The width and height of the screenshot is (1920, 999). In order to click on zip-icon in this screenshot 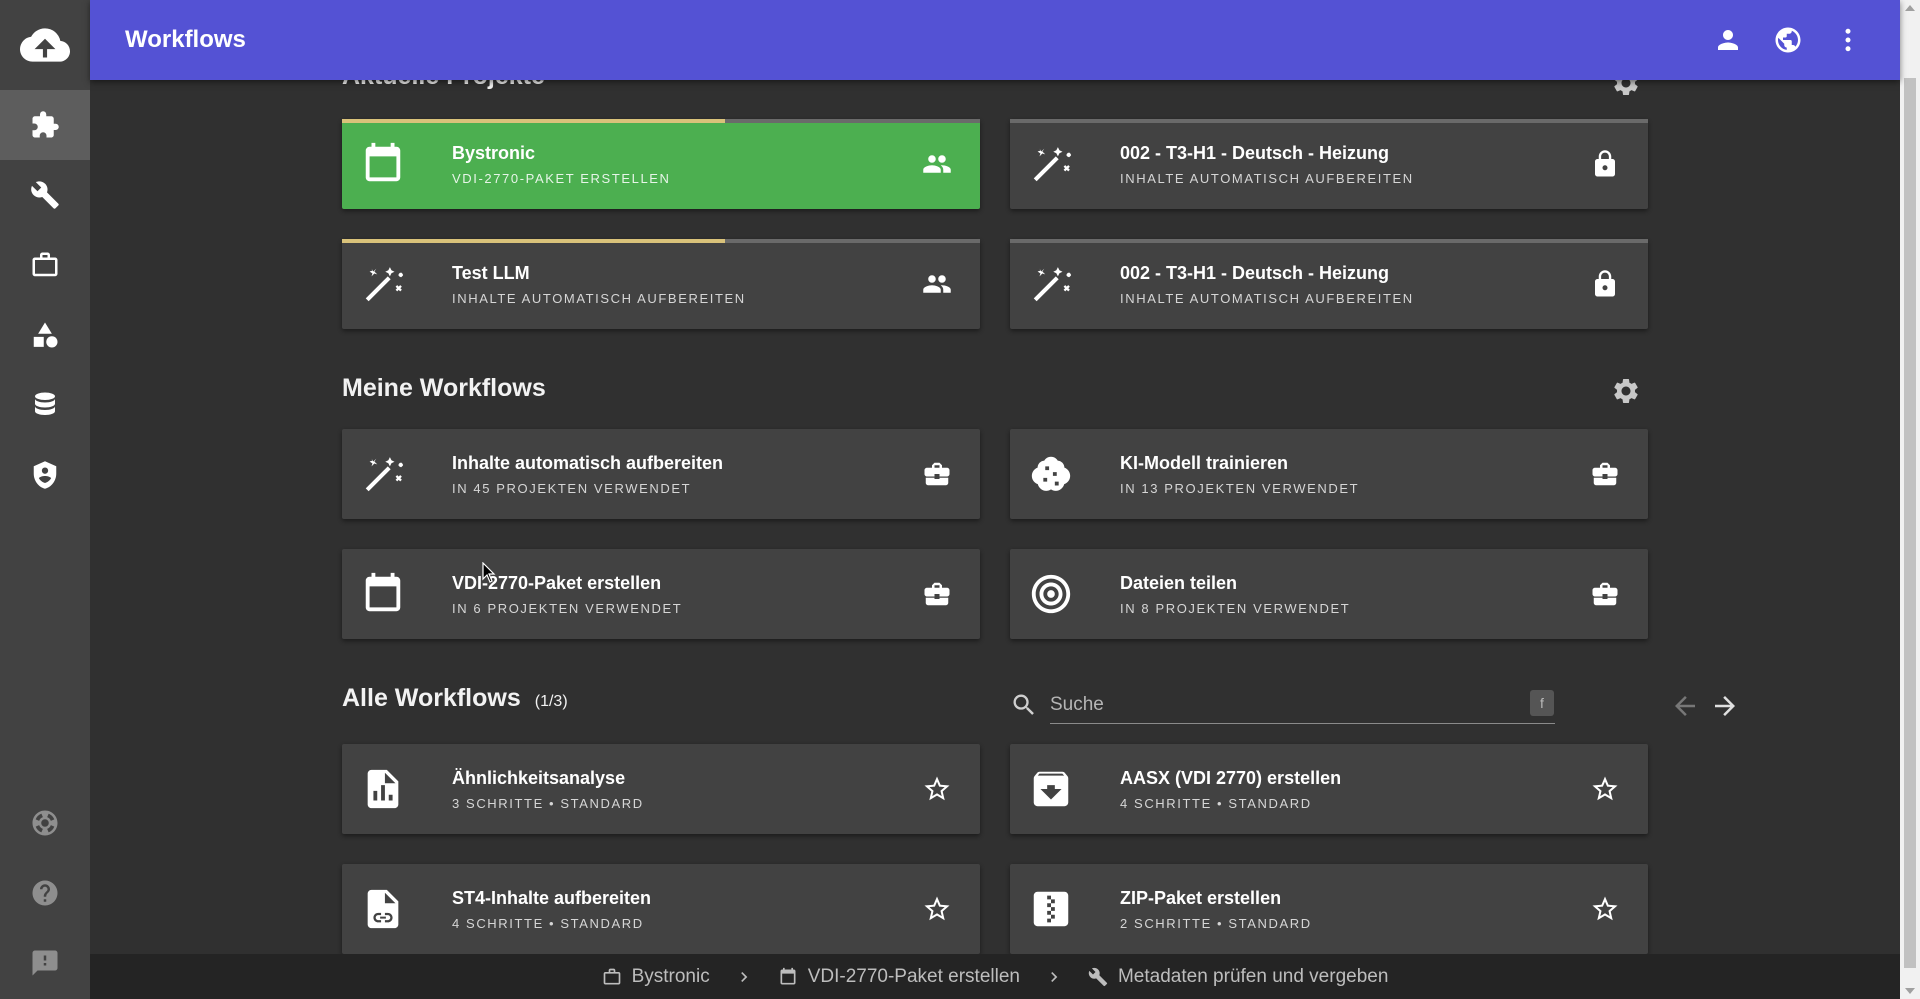, I will do `click(1051, 909)`.